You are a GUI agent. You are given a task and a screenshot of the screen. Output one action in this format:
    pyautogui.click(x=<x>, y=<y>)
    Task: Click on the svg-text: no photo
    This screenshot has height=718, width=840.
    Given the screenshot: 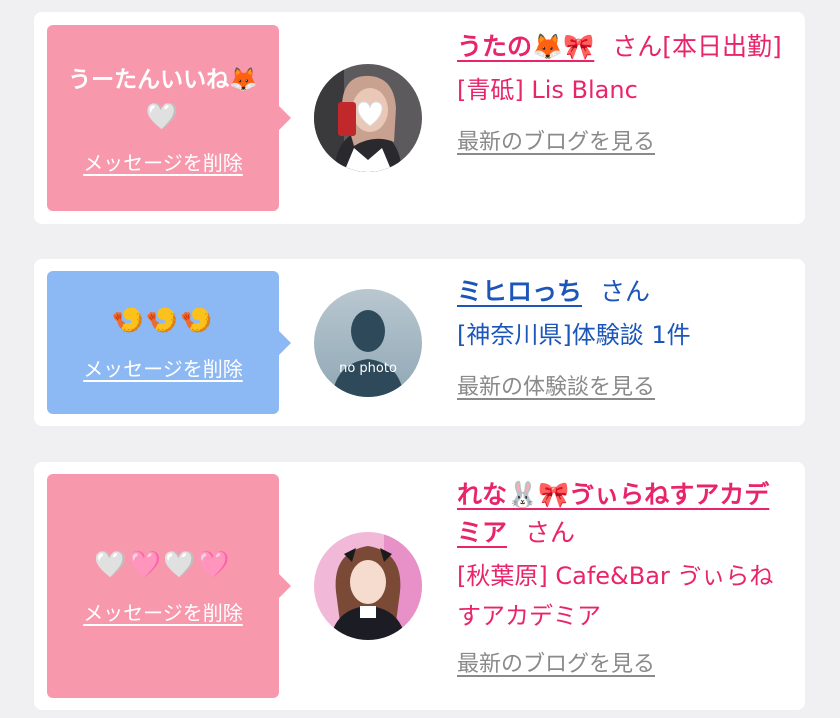 What is the action you would take?
    pyautogui.click(x=368, y=368)
    